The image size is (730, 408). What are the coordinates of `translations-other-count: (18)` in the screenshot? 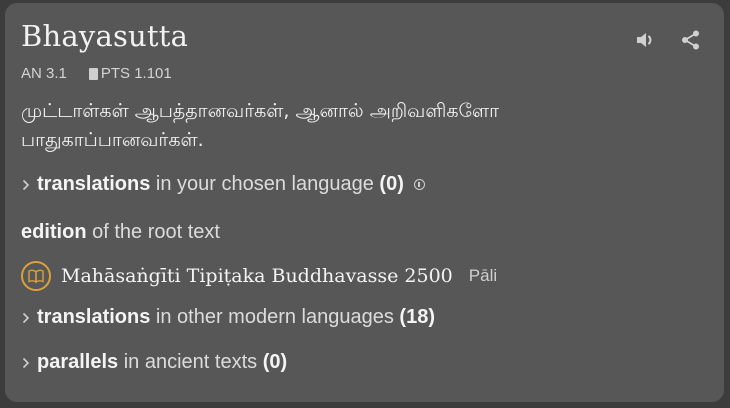 It's located at (417, 317).